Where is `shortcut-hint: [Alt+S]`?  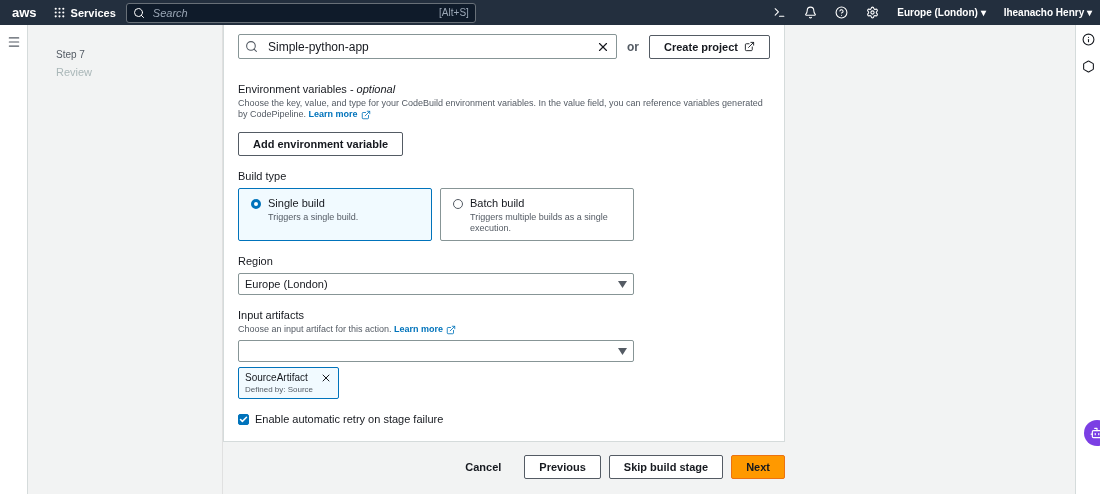 shortcut-hint: [Alt+S] is located at coordinates (454, 12).